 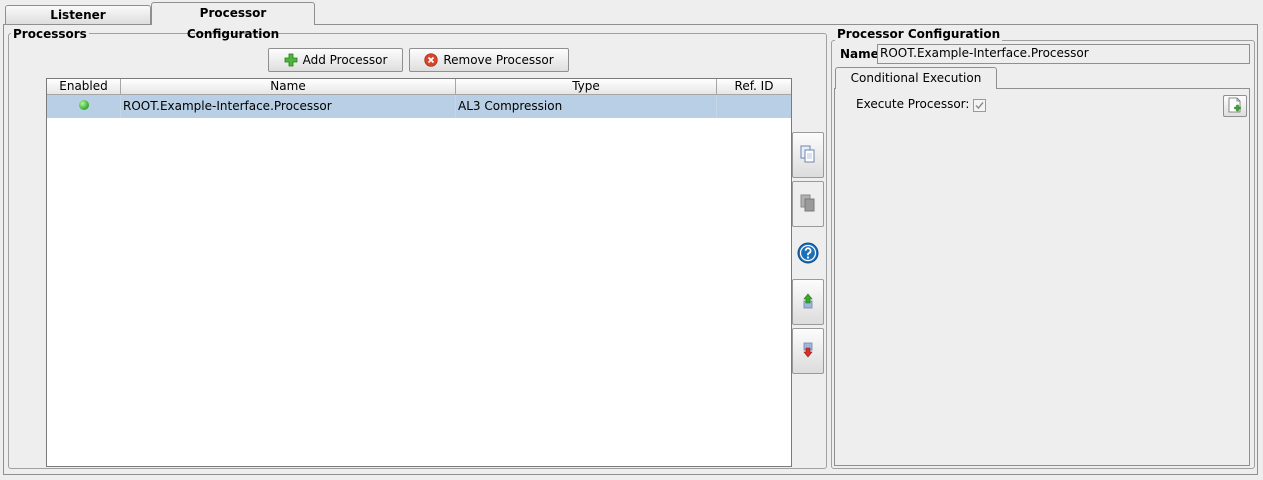 I want to click on tab-processor-configuration: Processor Configuration, so click(x=233, y=21).